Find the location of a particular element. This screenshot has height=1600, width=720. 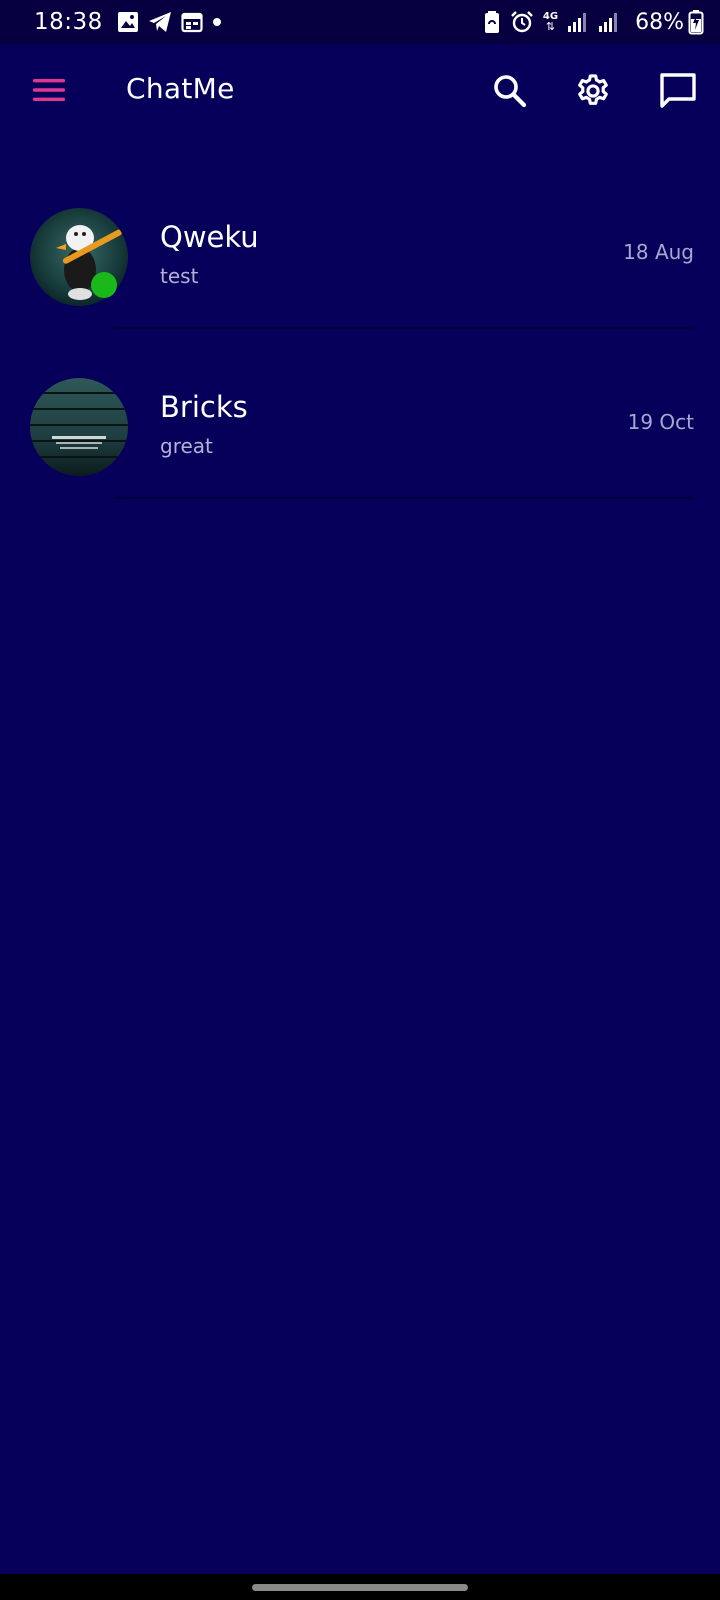

battery-saver-icon is located at coordinates (492, 22).